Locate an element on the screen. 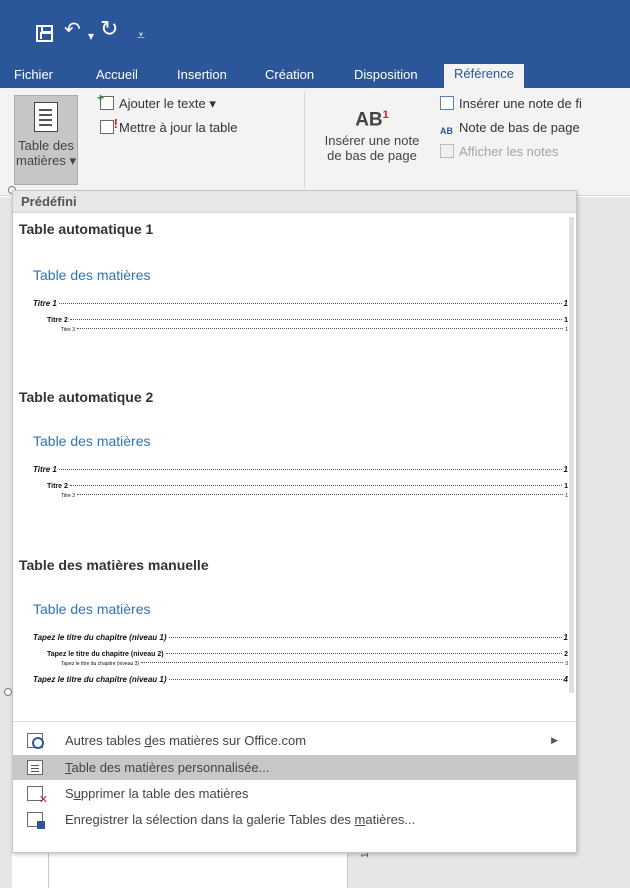  toc-button-label-2: matières ▾ is located at coordinates (46, 160).